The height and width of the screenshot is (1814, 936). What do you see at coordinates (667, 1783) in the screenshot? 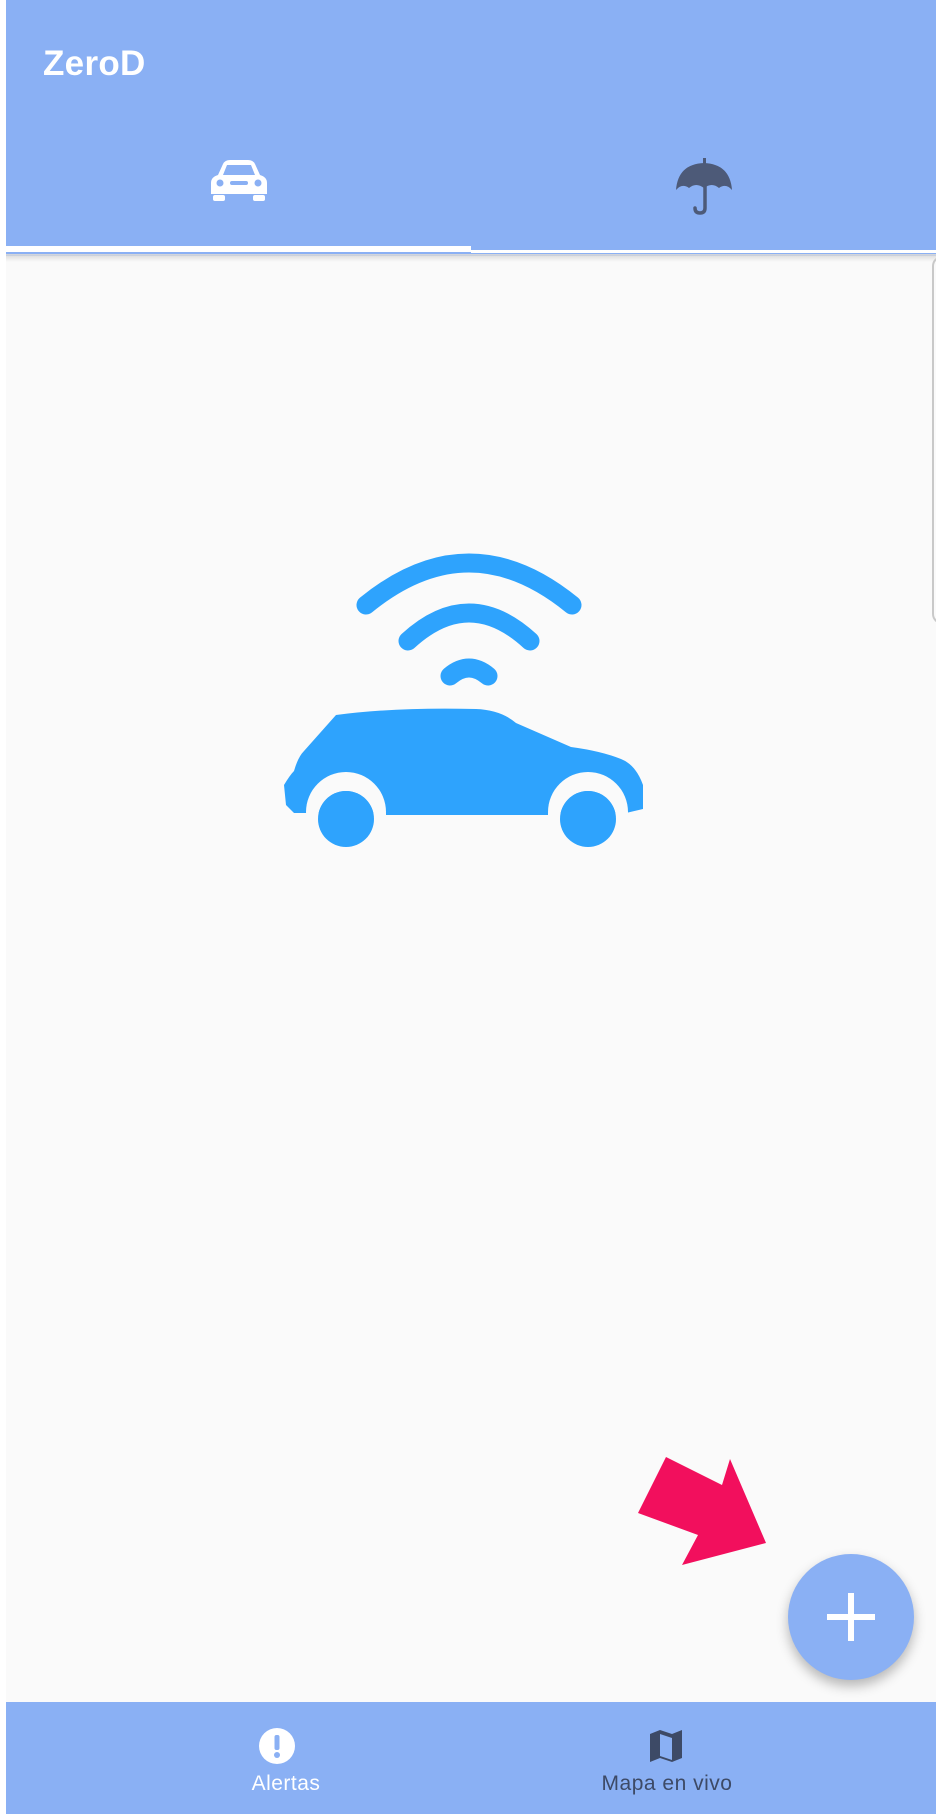
I see `nav-label-live-map: Mapa en vivo` at bounding box center [667, 1783].